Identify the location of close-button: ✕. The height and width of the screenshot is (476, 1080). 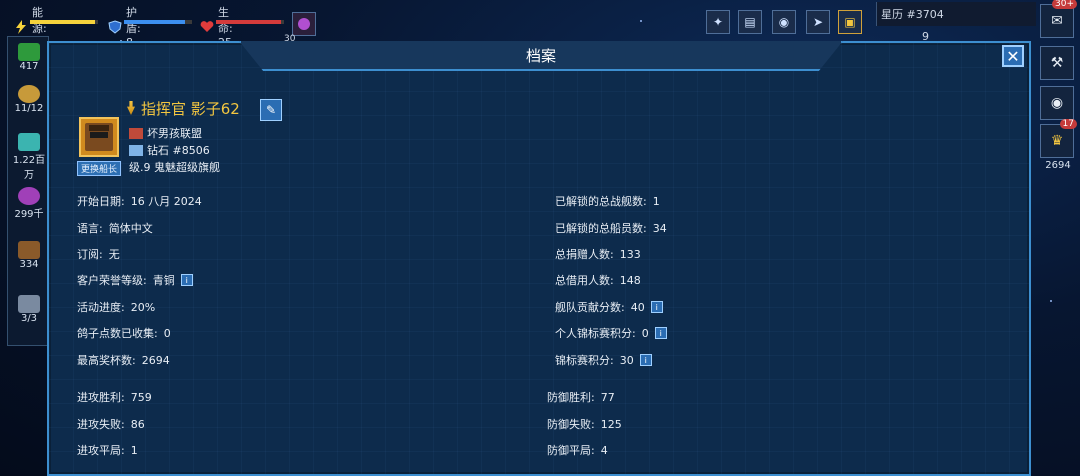
(1013, 56).